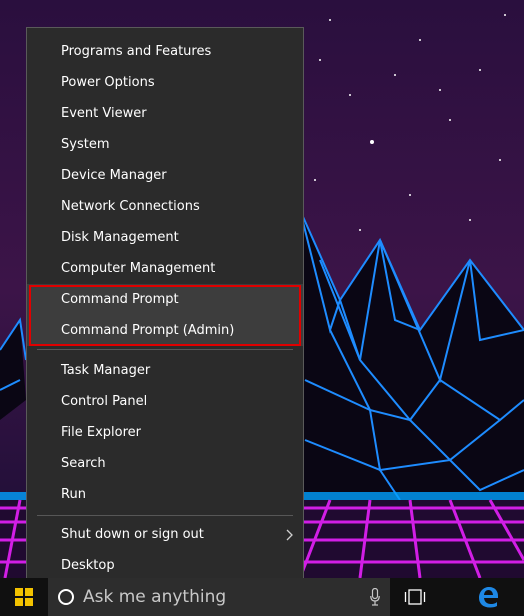  Describe the element at coordinates (165, 370) in the screenshot. I see `menu-item-task-manager: Task Manager` at that location.